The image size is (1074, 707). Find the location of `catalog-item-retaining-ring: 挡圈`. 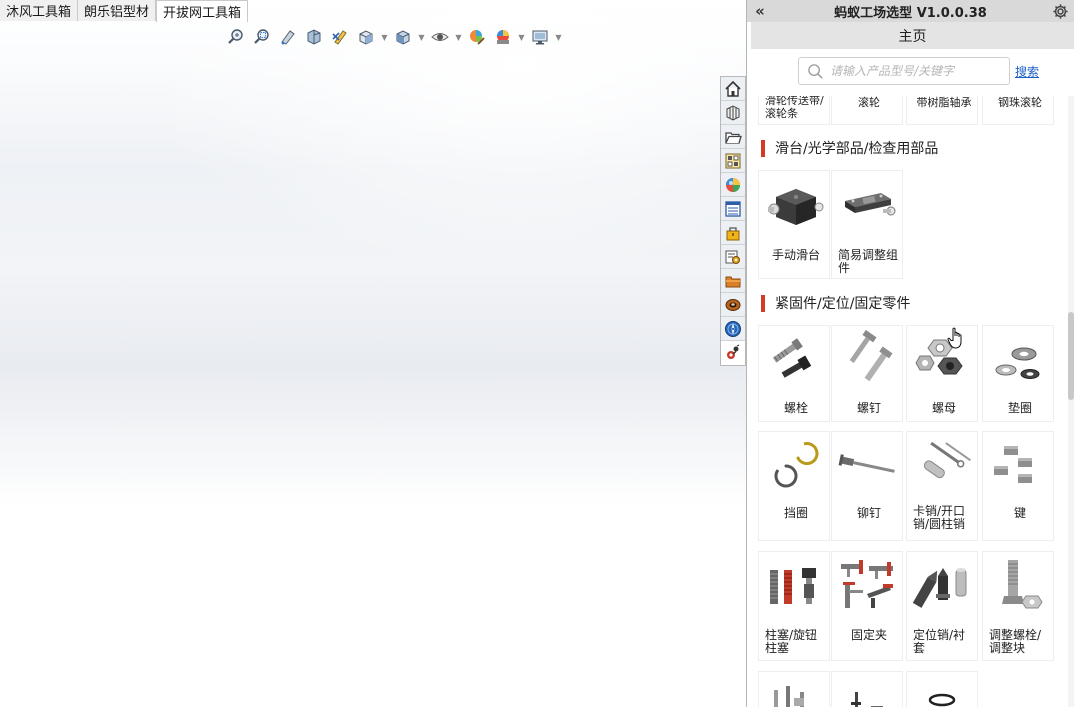

catalog-item-retaining-ring: 挡圈 is located at coordinates (794, 486).